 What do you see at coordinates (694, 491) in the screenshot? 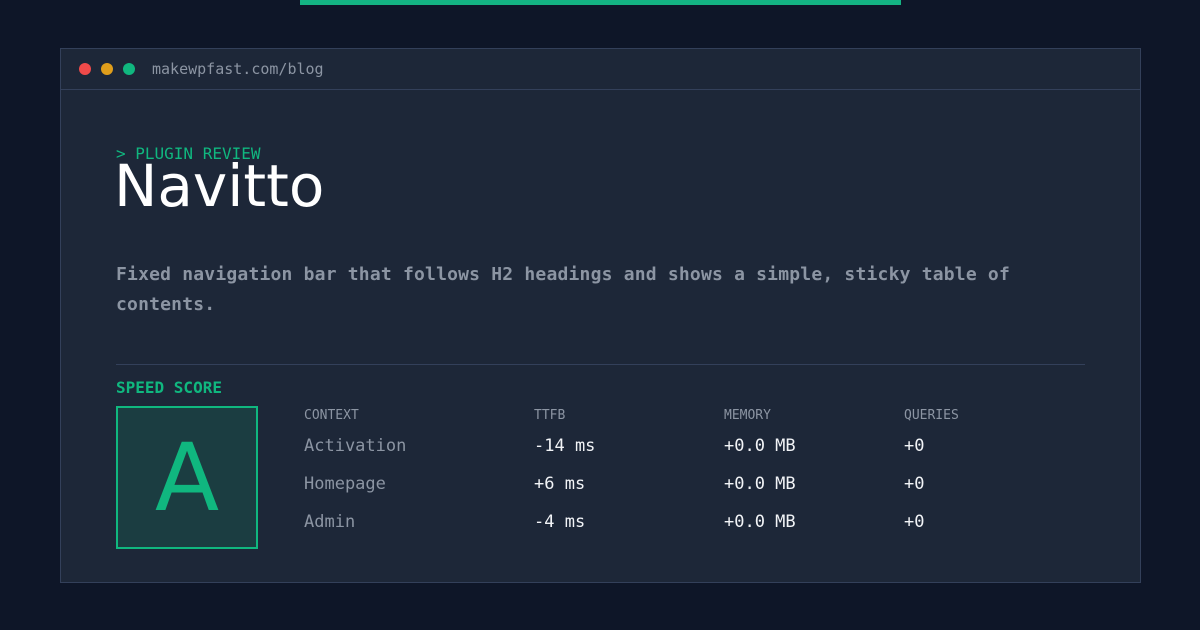
I see `table-row: Homepage +6 ms +0.0 MB +0` at bounding box center [694, 491].